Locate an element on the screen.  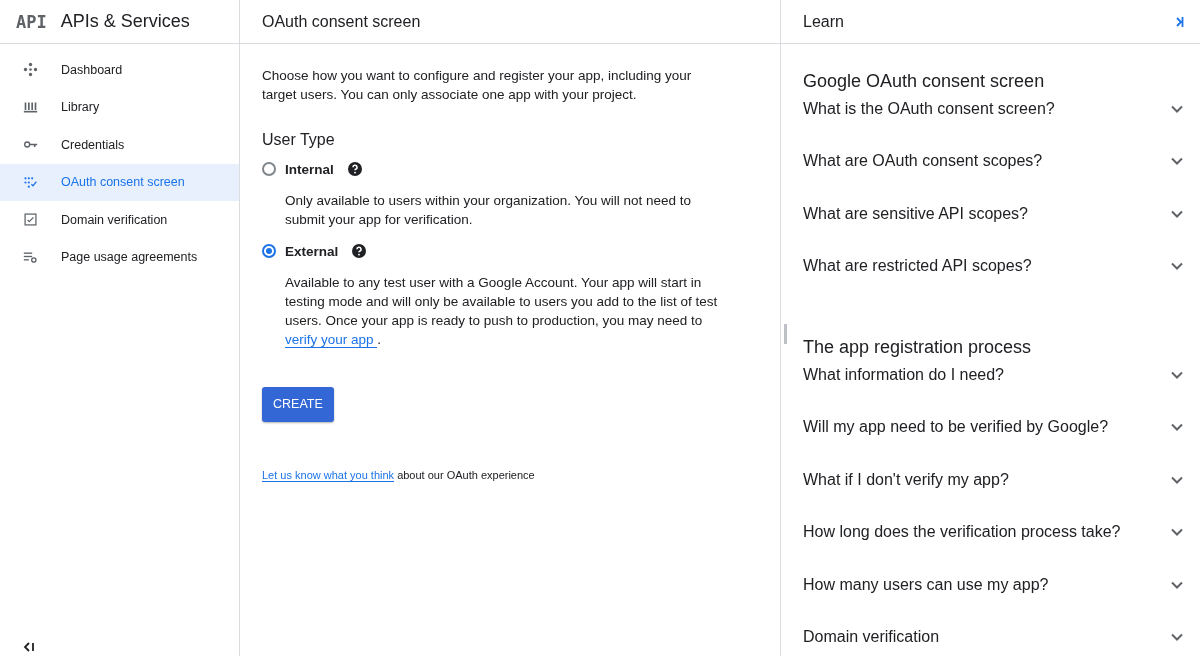
faq-item: Will my app need to be verified by Google? is located at coordinates (993, 427).